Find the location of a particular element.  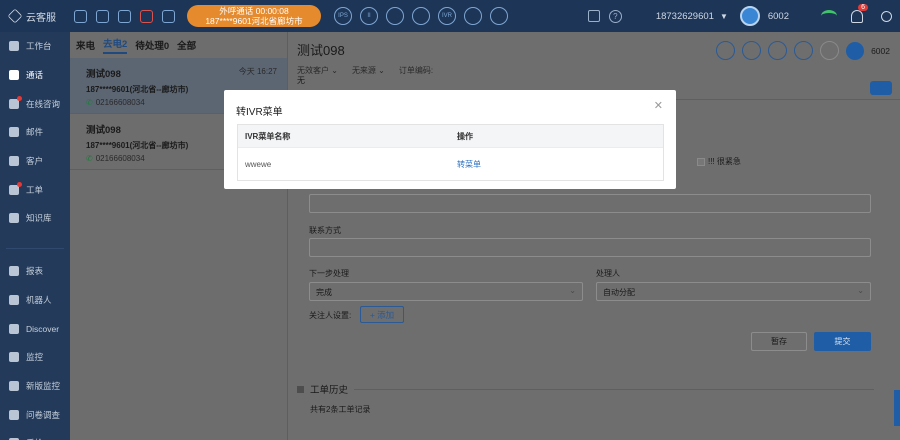

submit-button: 提交 is located at coordinates (842, 341).